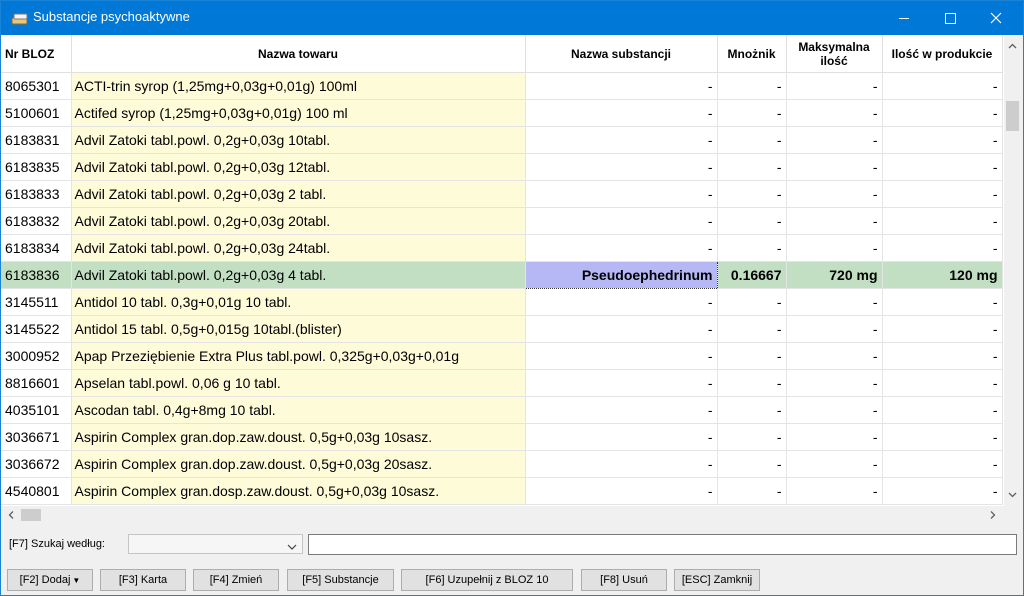  Describe the element at coordinates (36, 302) in the screenshot. I see `cell-bloz: 3145511` at that location.